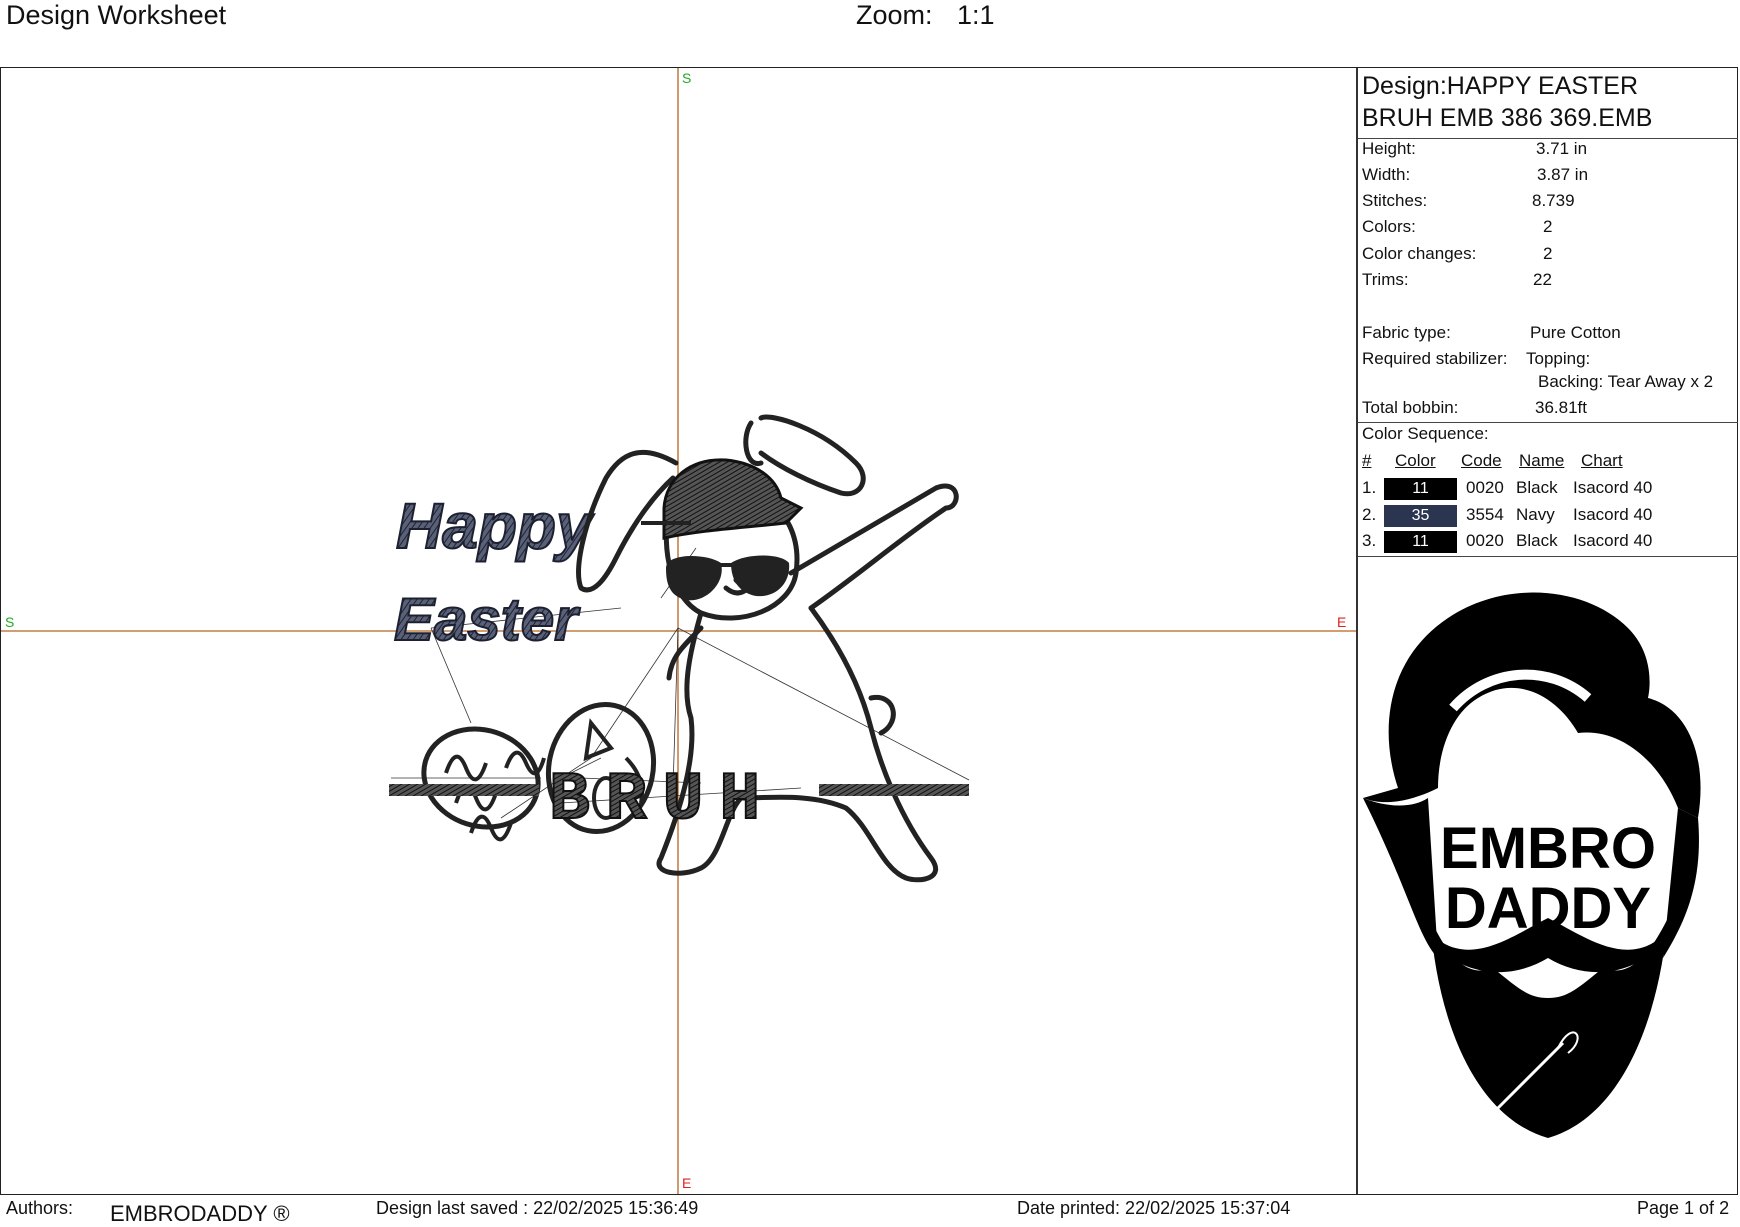 This screenshot has width=1740, height=1227. I want to click on bearded-man-logo: EMBRO DADDY, so click(1532, 865).